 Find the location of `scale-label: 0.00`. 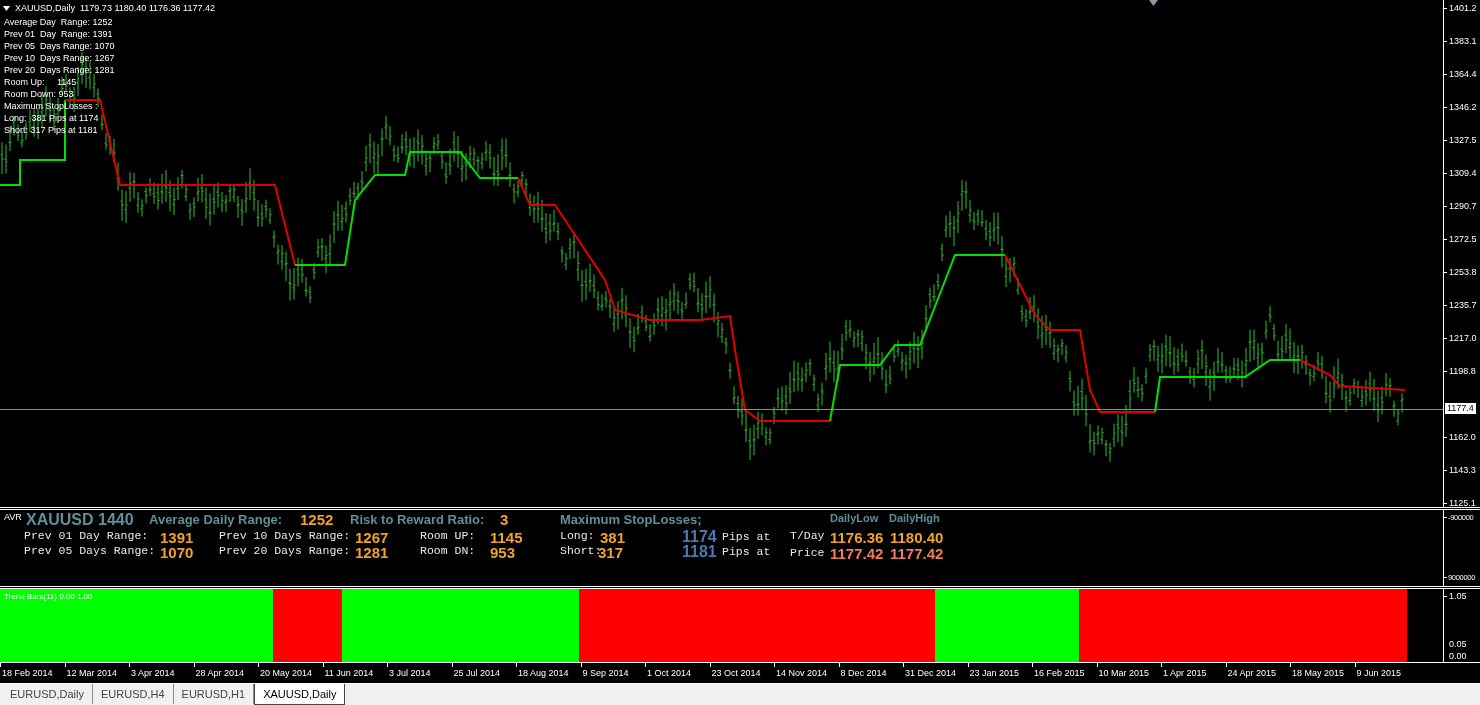

scale-label: 0.00 is located at coordinates (1457, 656).